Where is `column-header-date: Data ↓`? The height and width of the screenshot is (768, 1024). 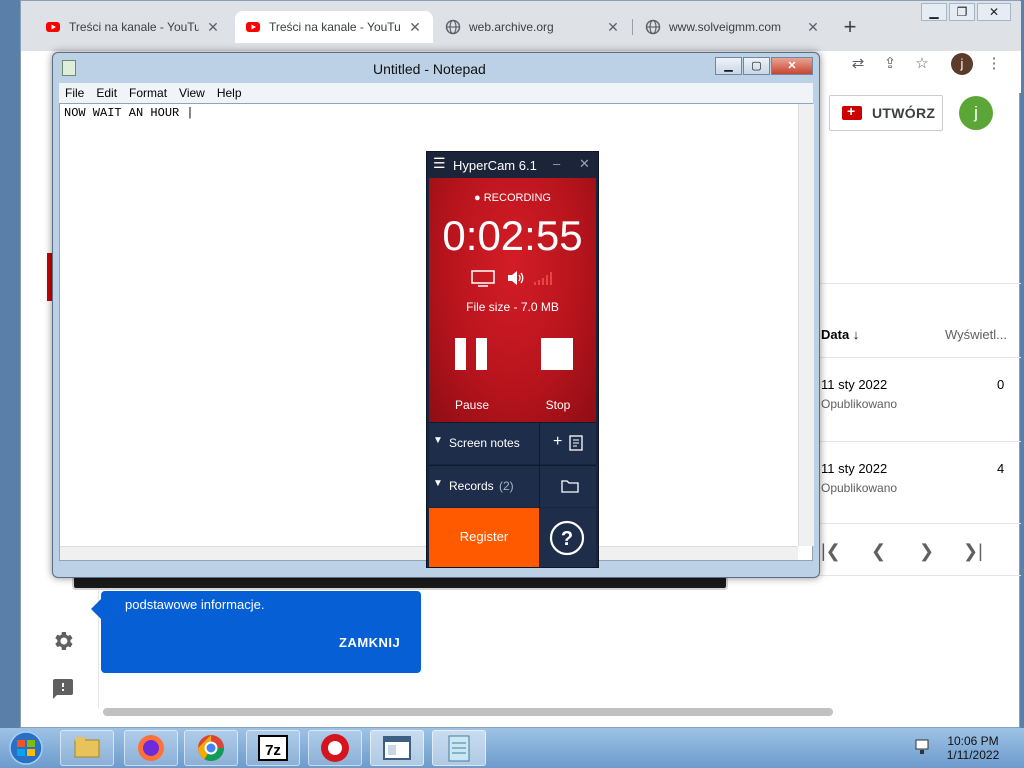
column-header-date: Data ↓ is located at coordinates (840, 334).